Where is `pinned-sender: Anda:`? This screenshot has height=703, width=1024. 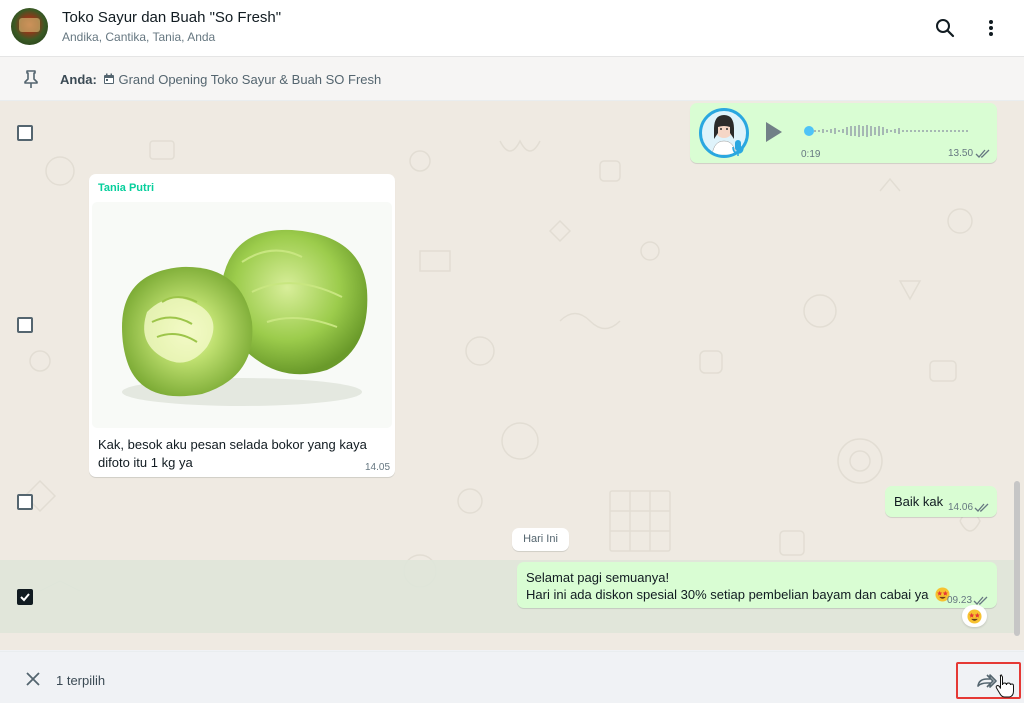 pinned-sender: Anda: is located at coordinates (78, 79).